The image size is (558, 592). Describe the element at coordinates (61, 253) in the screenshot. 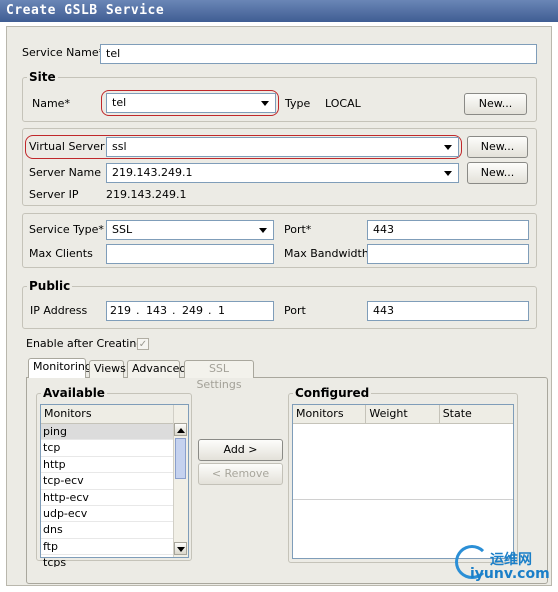

I see `max-clients-label: Max Clients` at that location.